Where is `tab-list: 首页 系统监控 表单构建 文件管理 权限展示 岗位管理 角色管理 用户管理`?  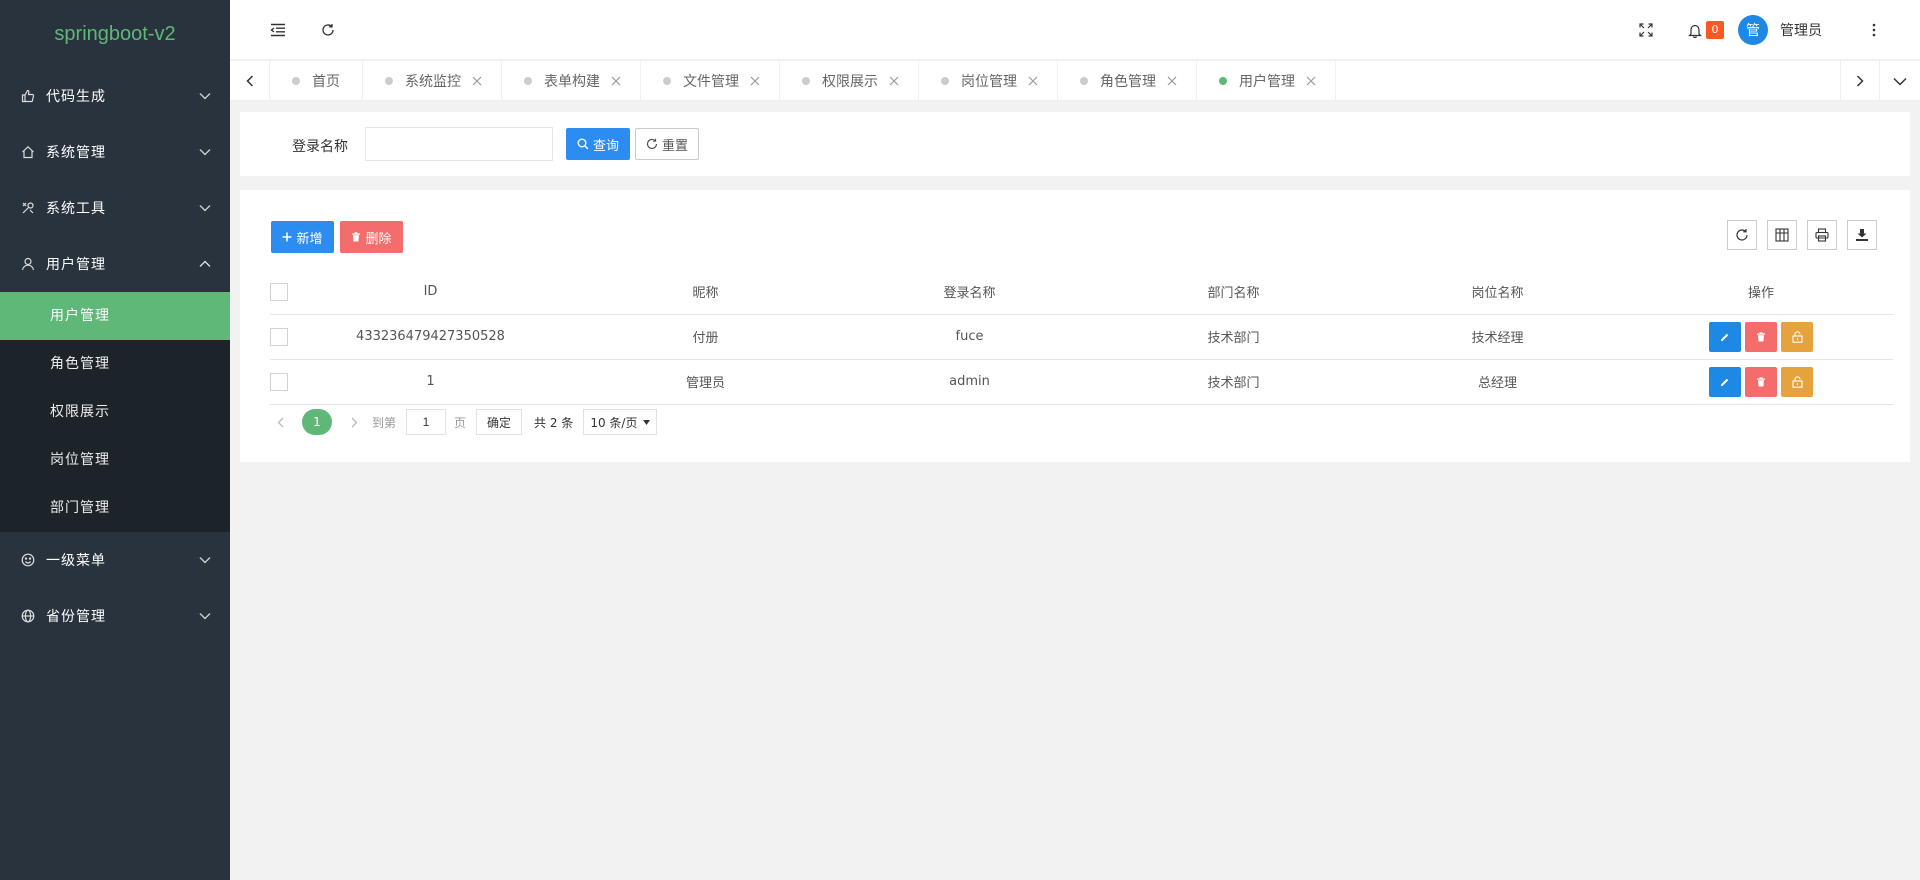
tab-list: 首页 系统监控 表单构建 文件管理 权限展示 岗位管理 角色管理 用户管理 is located at coordinates (803, 81).